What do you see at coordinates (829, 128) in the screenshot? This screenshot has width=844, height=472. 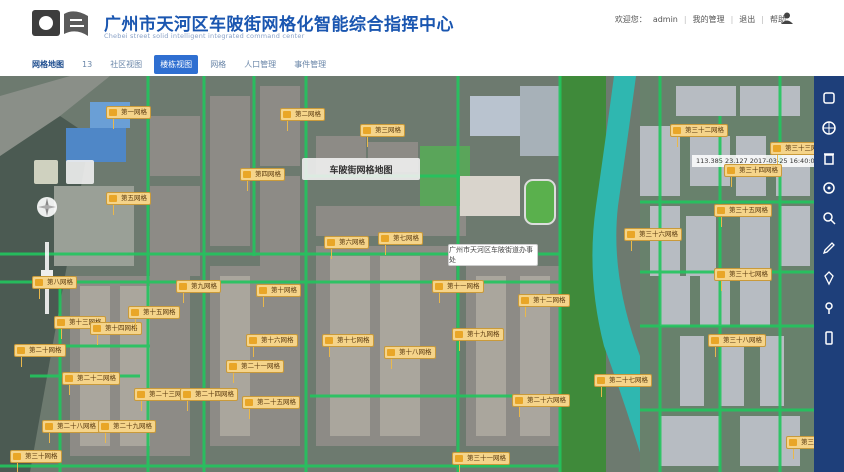 I see `globe-icon` at bounding box center [829, 128].